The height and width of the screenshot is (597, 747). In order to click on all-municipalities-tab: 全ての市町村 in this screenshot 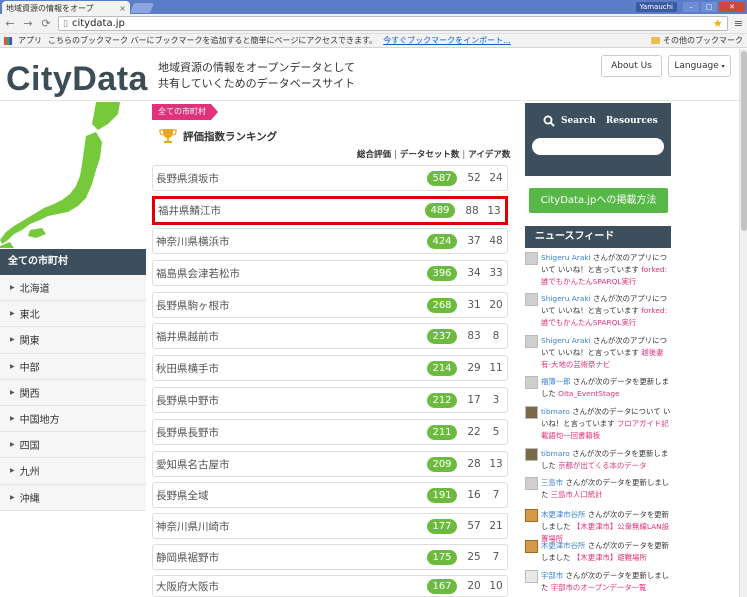, I will do `click(185, 112)`.